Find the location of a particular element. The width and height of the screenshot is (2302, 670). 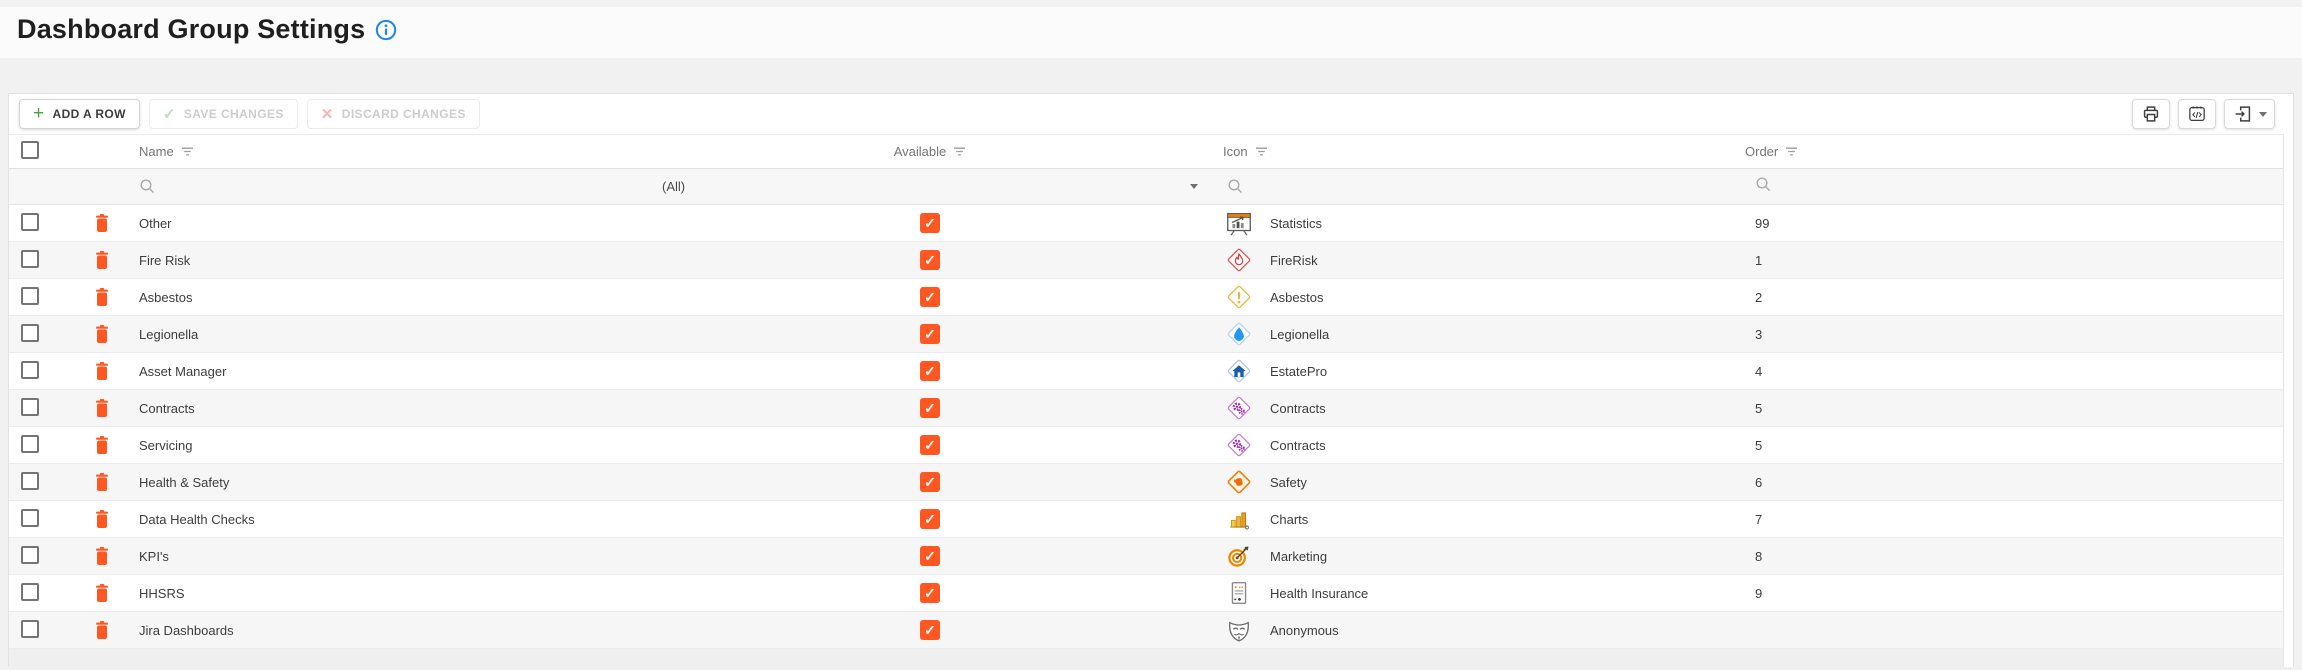

order-cell: 4 is located at coordinates (2019, 371).